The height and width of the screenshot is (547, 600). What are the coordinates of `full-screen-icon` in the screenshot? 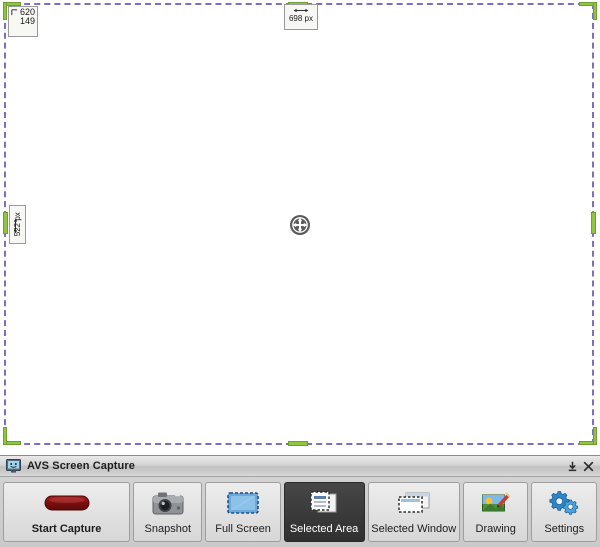 It's located at (242, 503).